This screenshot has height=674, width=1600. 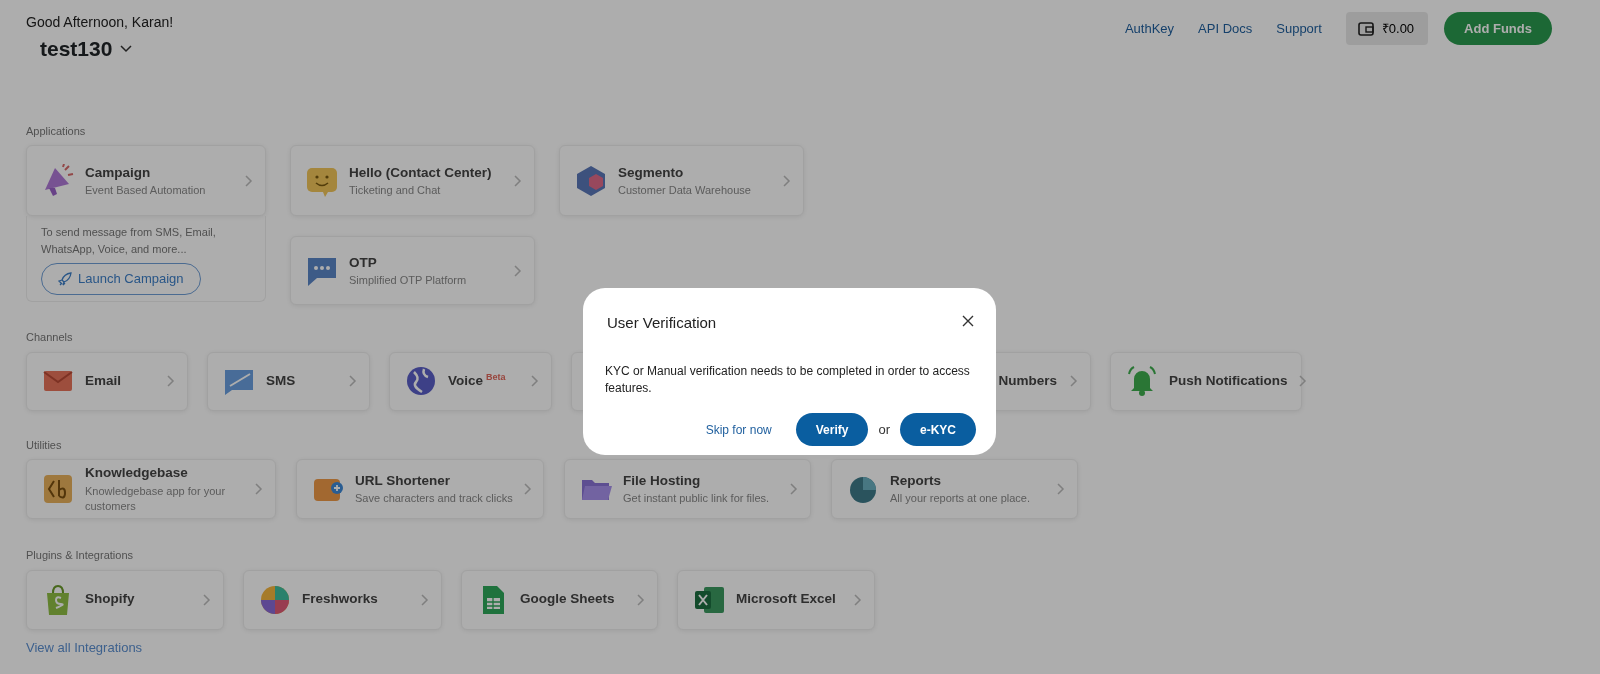 I want to click on app-card: Reports All your reports at one place., so click(x=954, y=489).